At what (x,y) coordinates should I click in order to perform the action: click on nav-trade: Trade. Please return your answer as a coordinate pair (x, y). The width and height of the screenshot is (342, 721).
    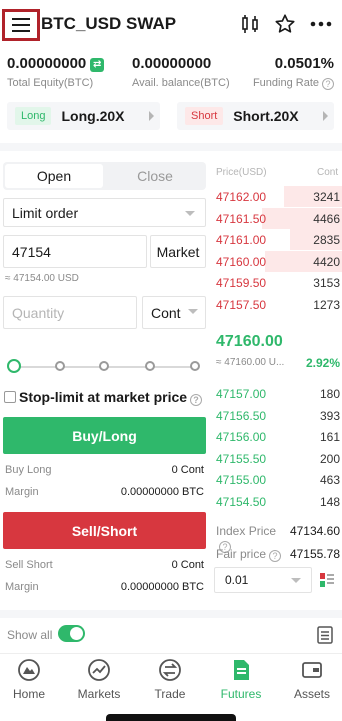
    Looking at the image, I should click on (170, 679).